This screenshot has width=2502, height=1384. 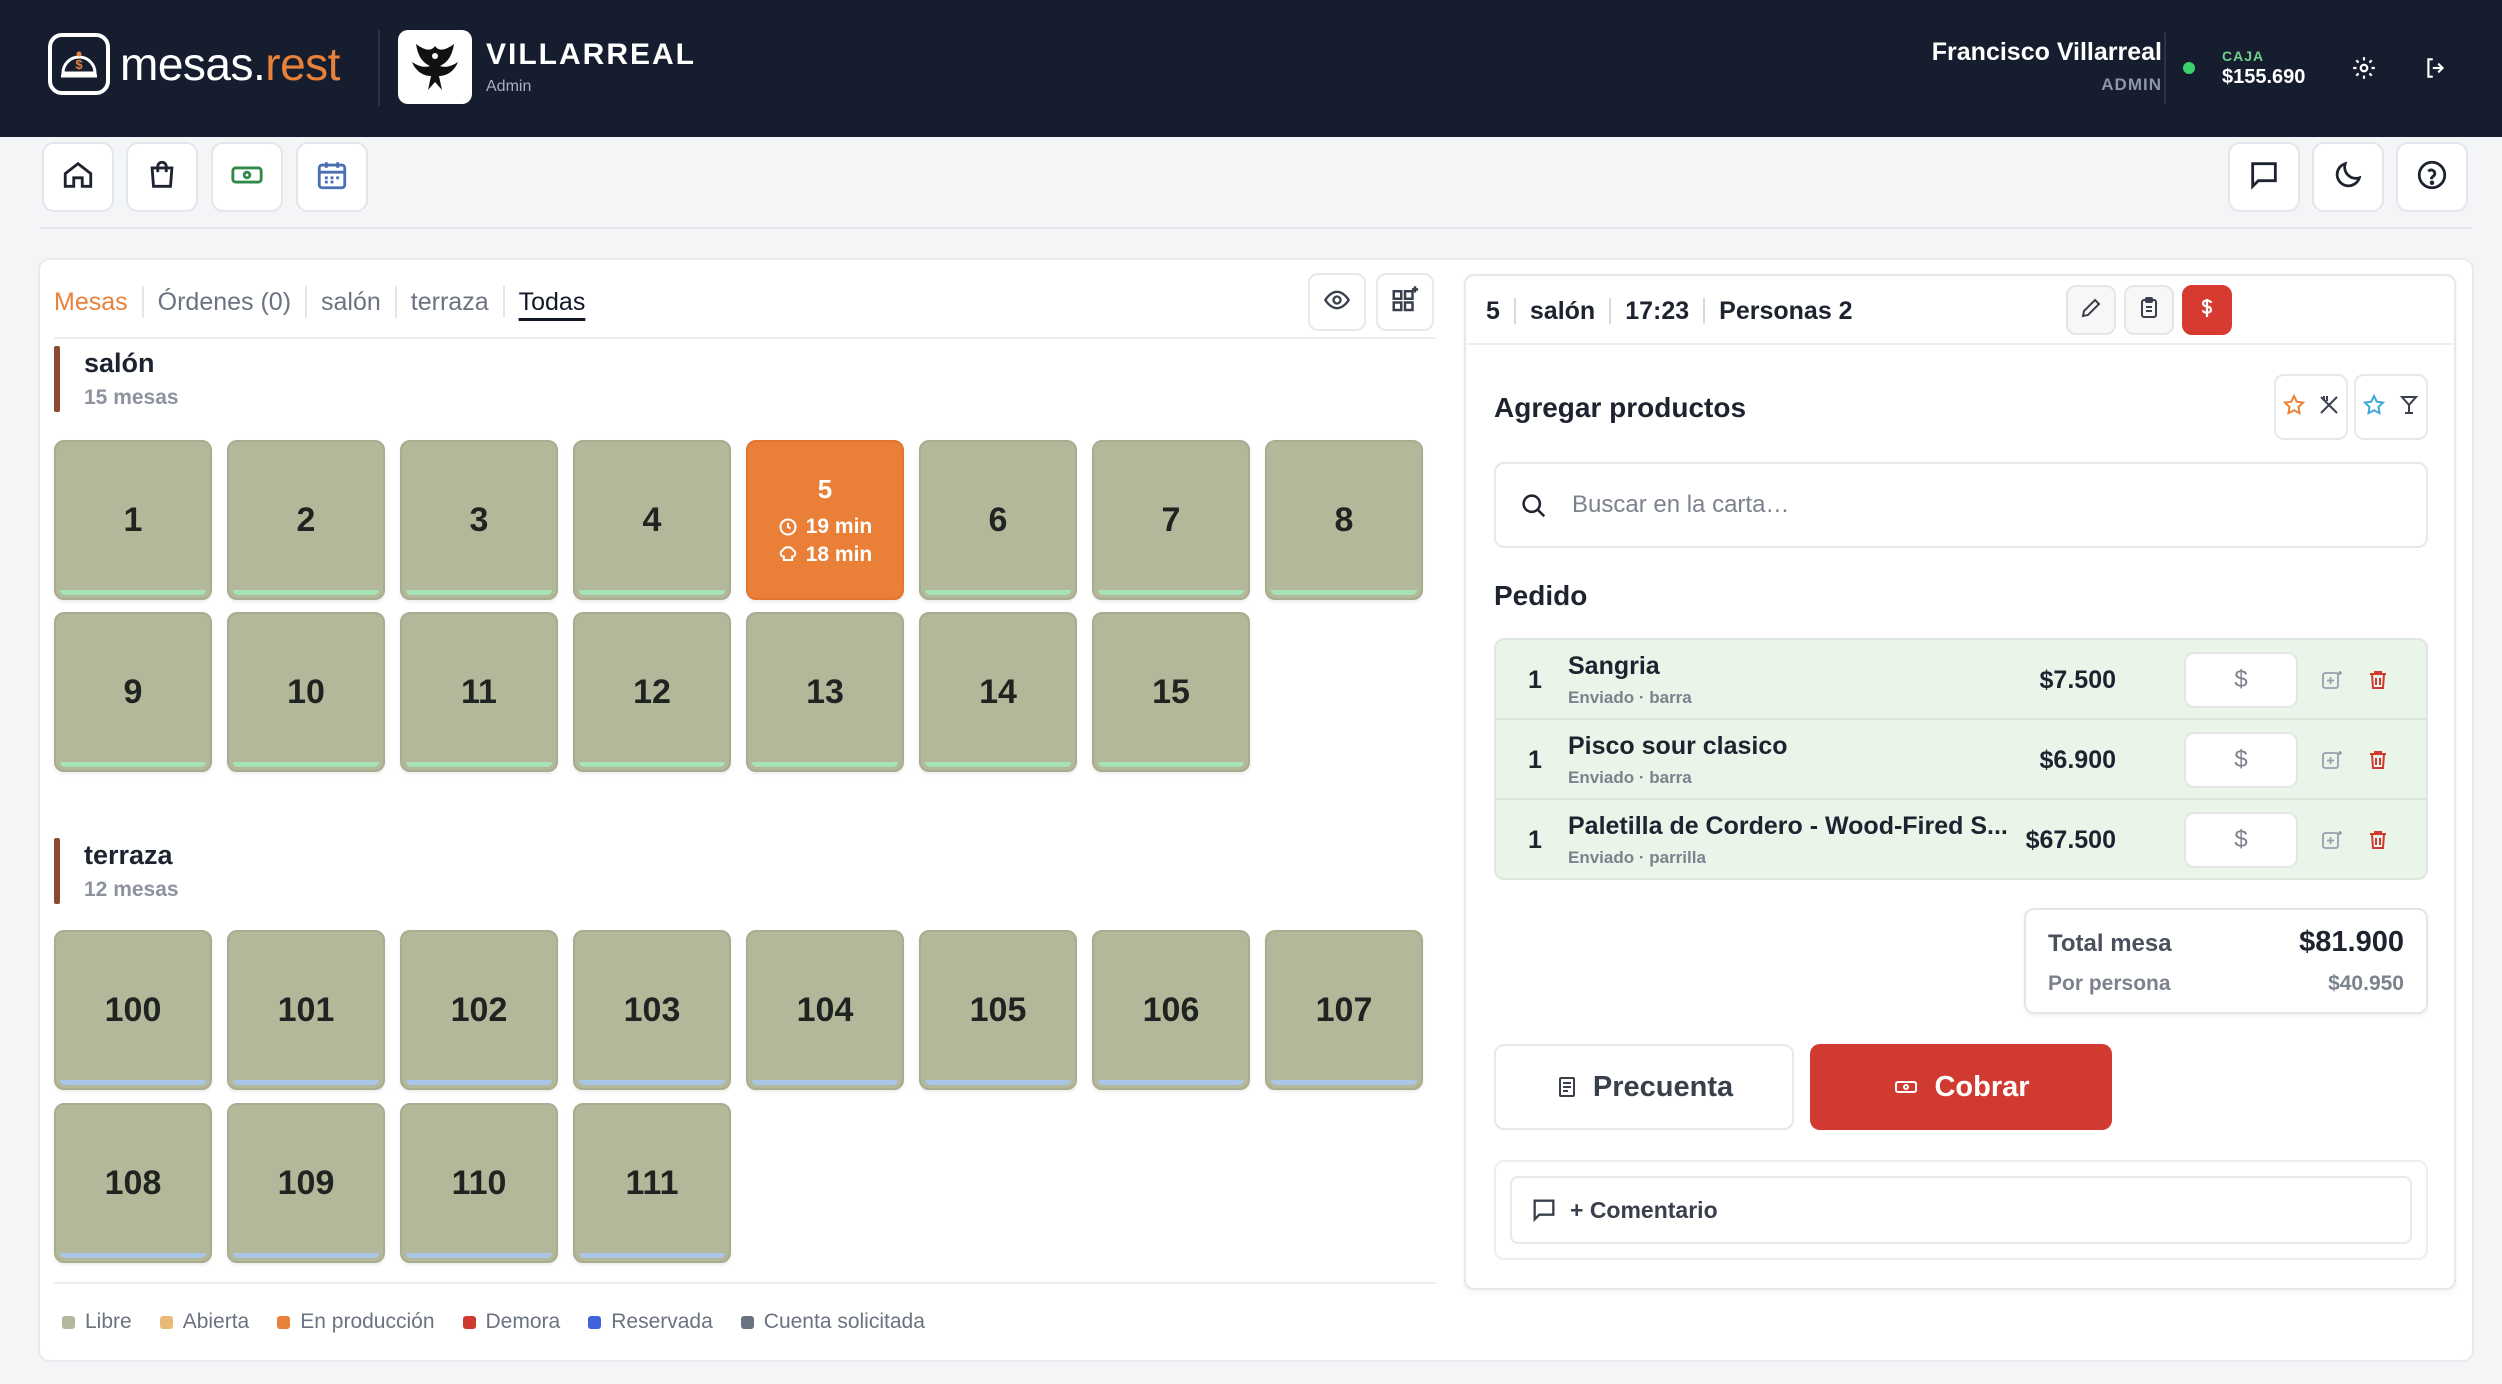 I want to click on user-name: Francisco Villarreal, so click(x=2046, y=52).